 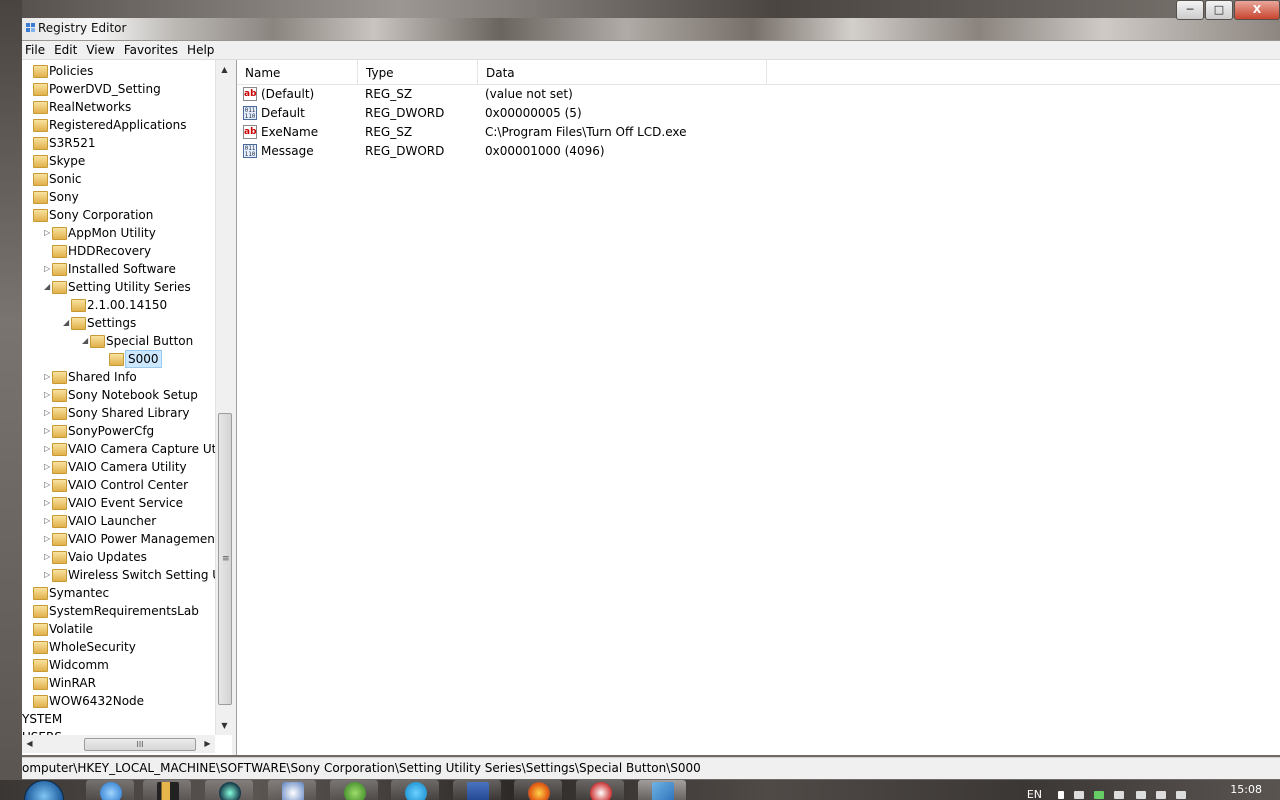 What do you see at coordinates (223, 397) in the screenshot?
I see `tree-vertical-scrollbar: ▲ ≡ ▼` at bounding box center [223, 397].